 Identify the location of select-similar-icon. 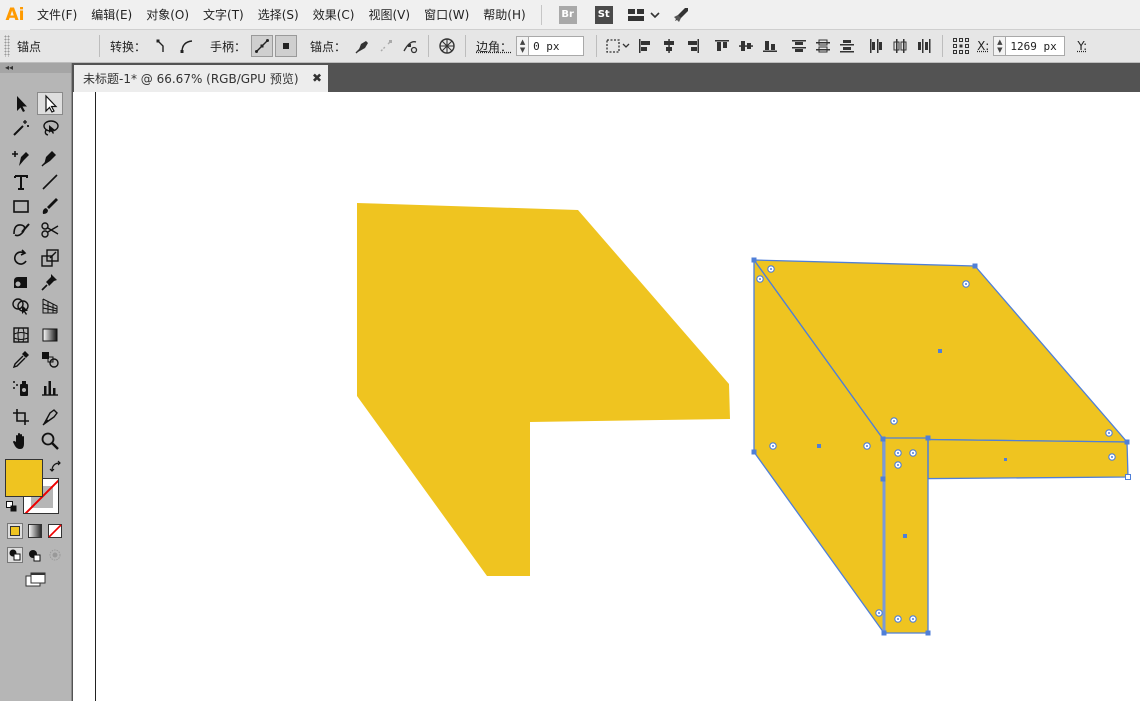
(618, 46).